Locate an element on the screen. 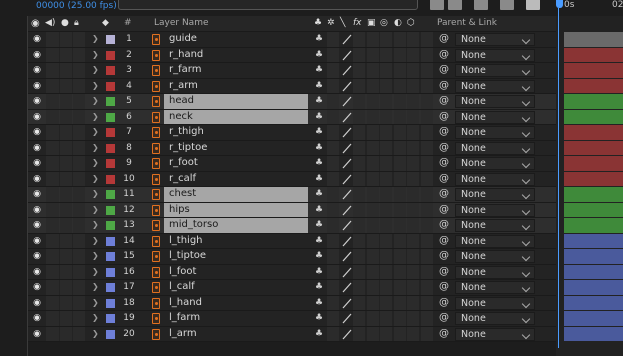 Image resolution: width=623 pixels, height=356 pixels. graph-editor-icon is located at coordinates (533, 5).